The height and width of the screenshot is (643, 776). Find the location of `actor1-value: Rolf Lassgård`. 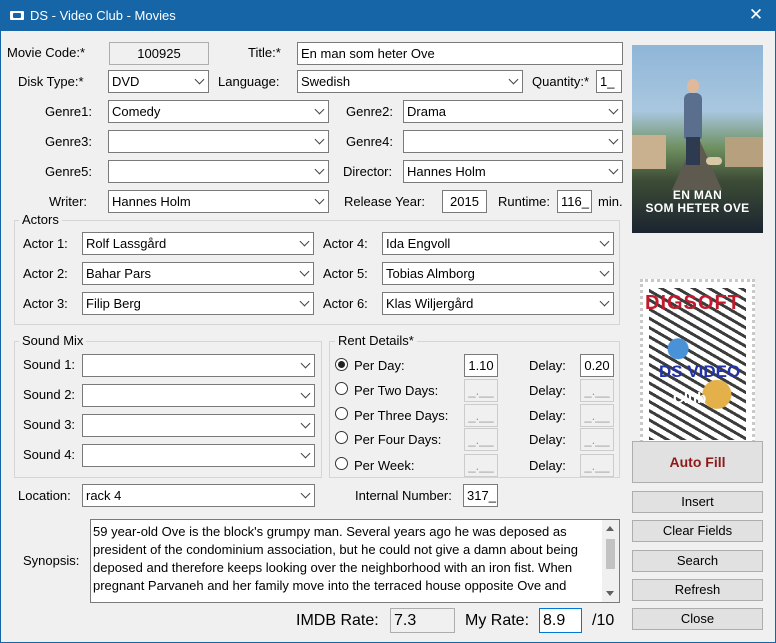

actor1-value: Rolf Lassgård is located at coordinates (126, 243).